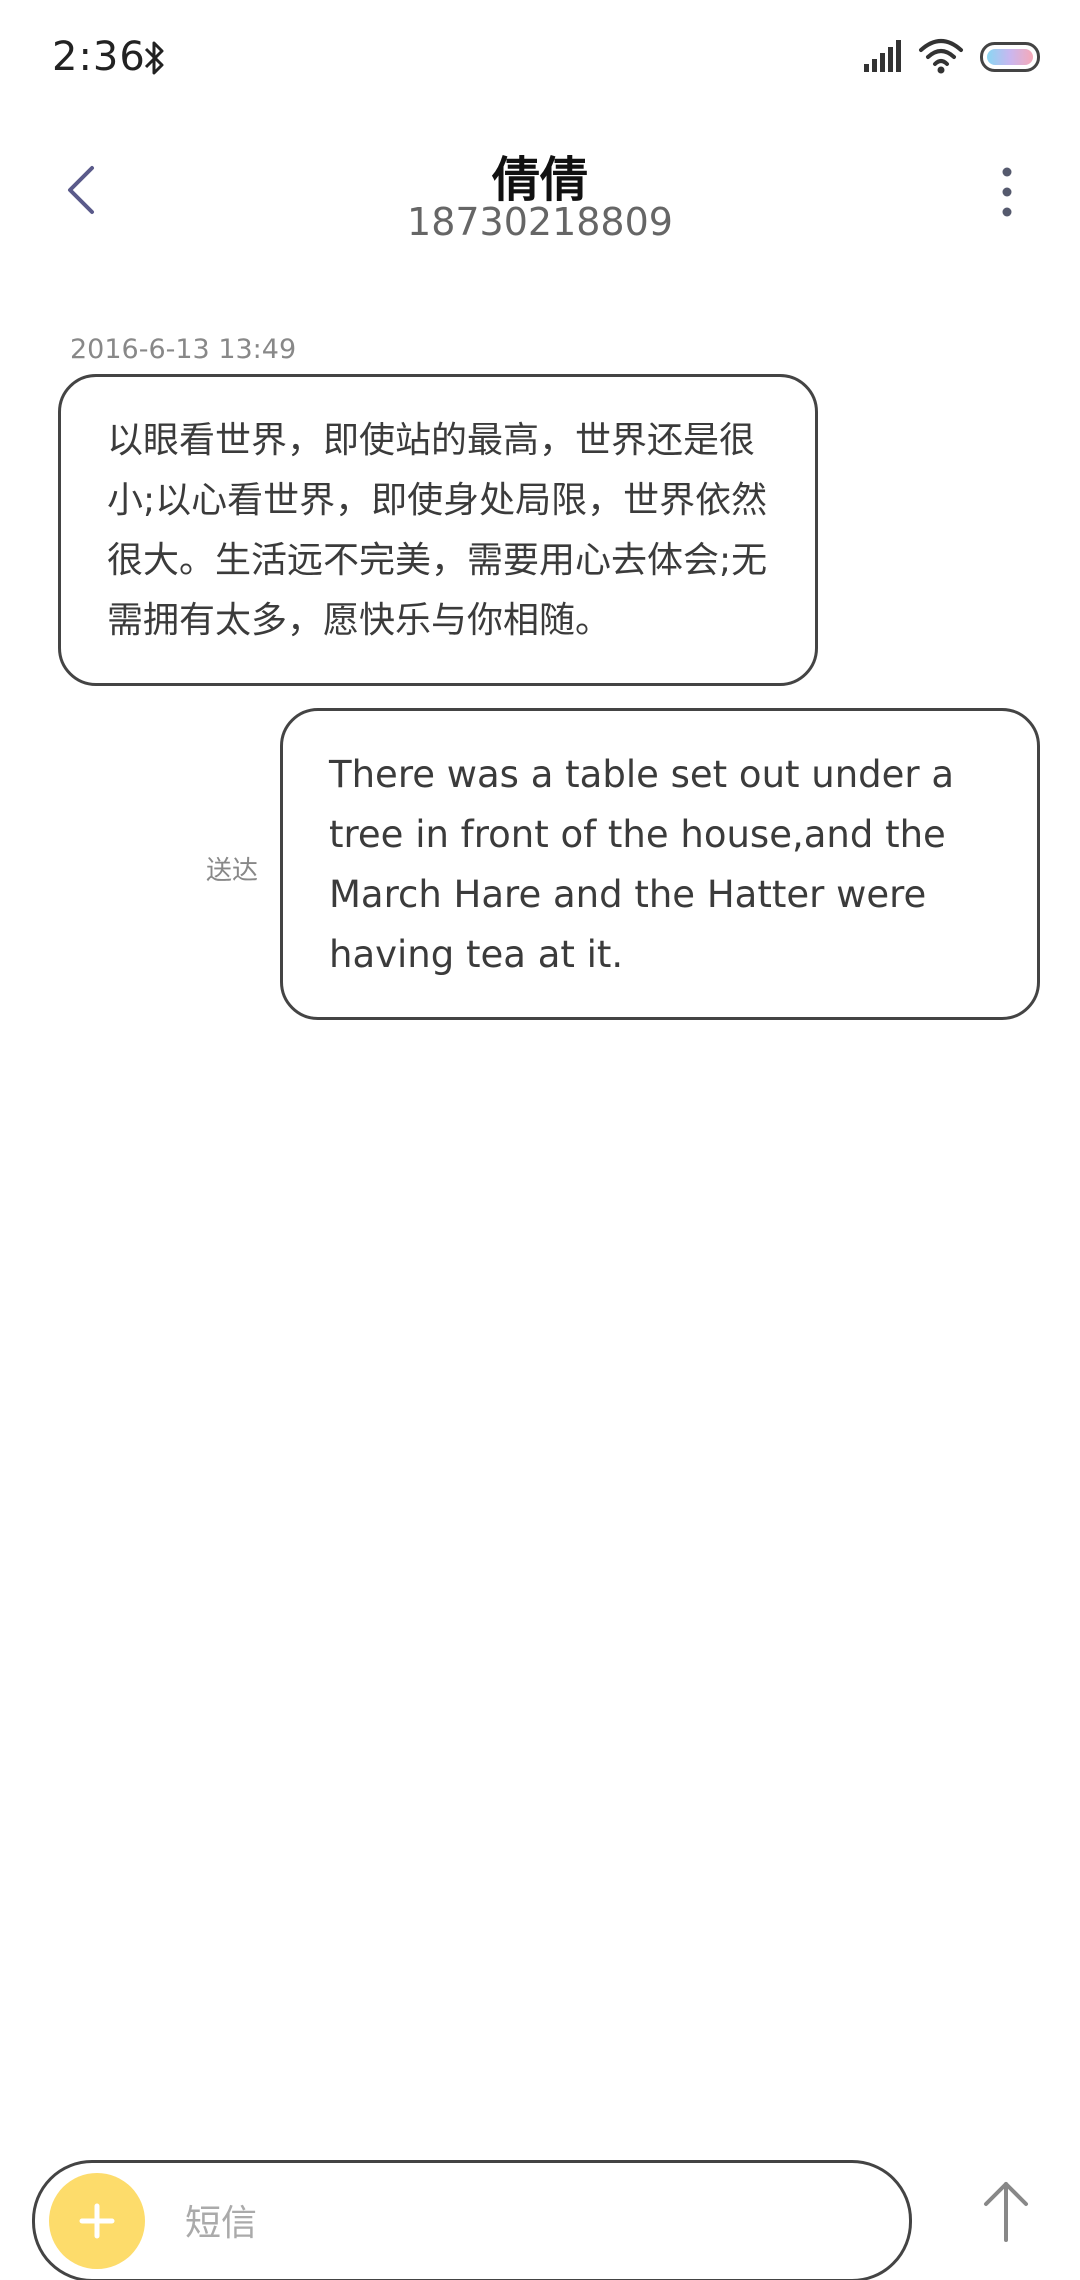 This screenshot has width=1080, height=2280. I want to click on plus-icon, so click(97, 2221).